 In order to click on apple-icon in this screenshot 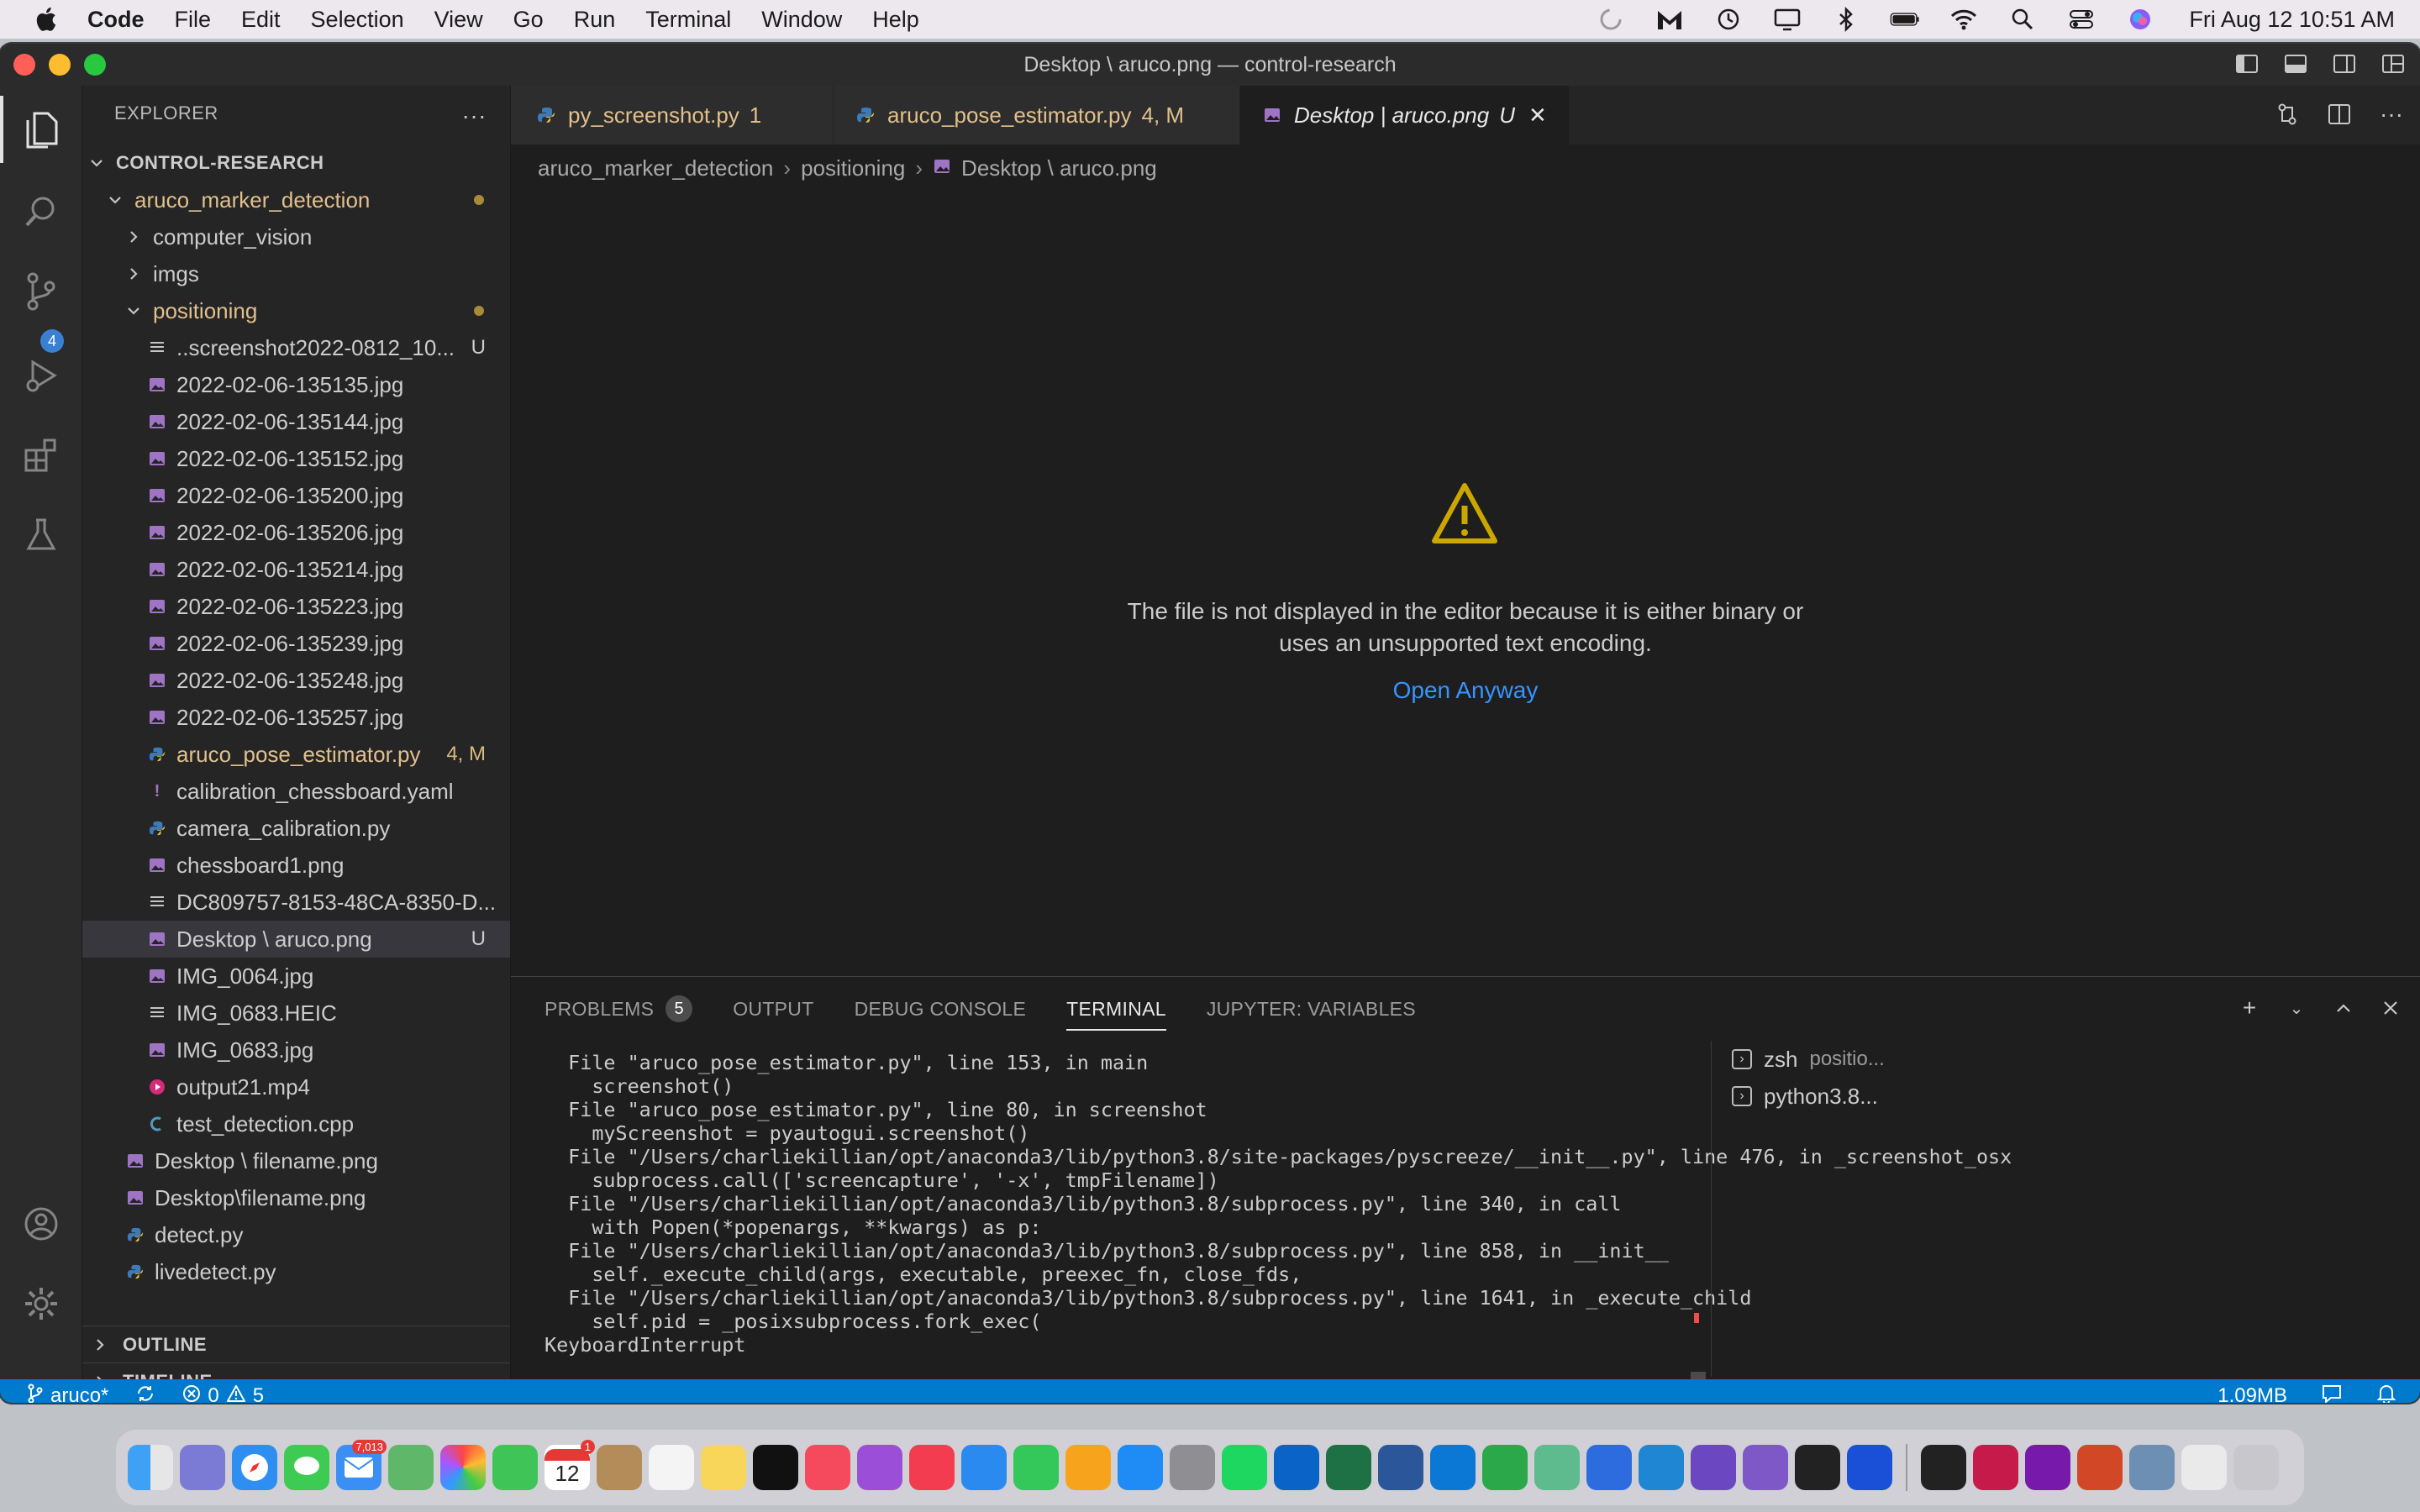, I will do `click(47, 19)`.